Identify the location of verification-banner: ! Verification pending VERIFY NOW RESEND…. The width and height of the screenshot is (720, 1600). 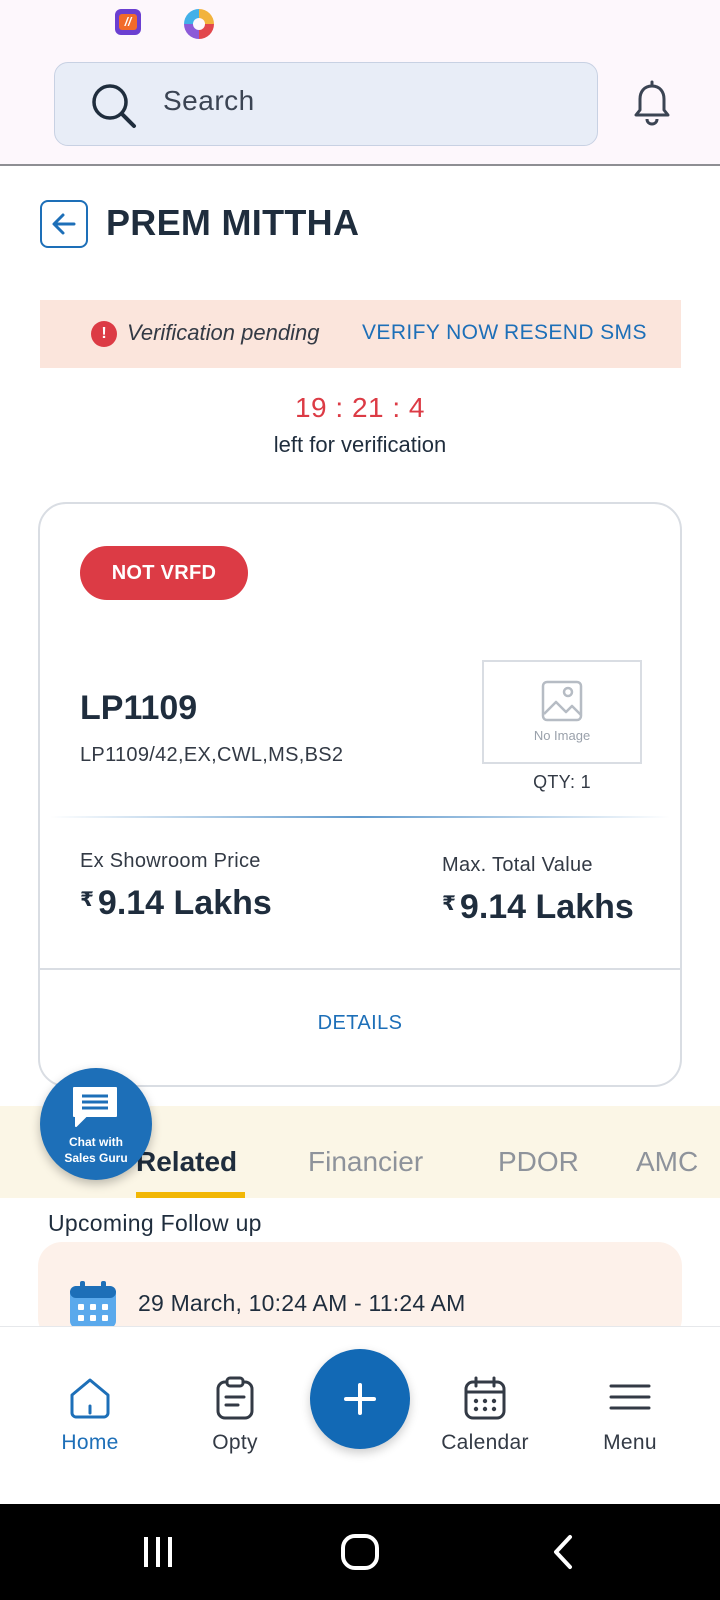
(360, 334).